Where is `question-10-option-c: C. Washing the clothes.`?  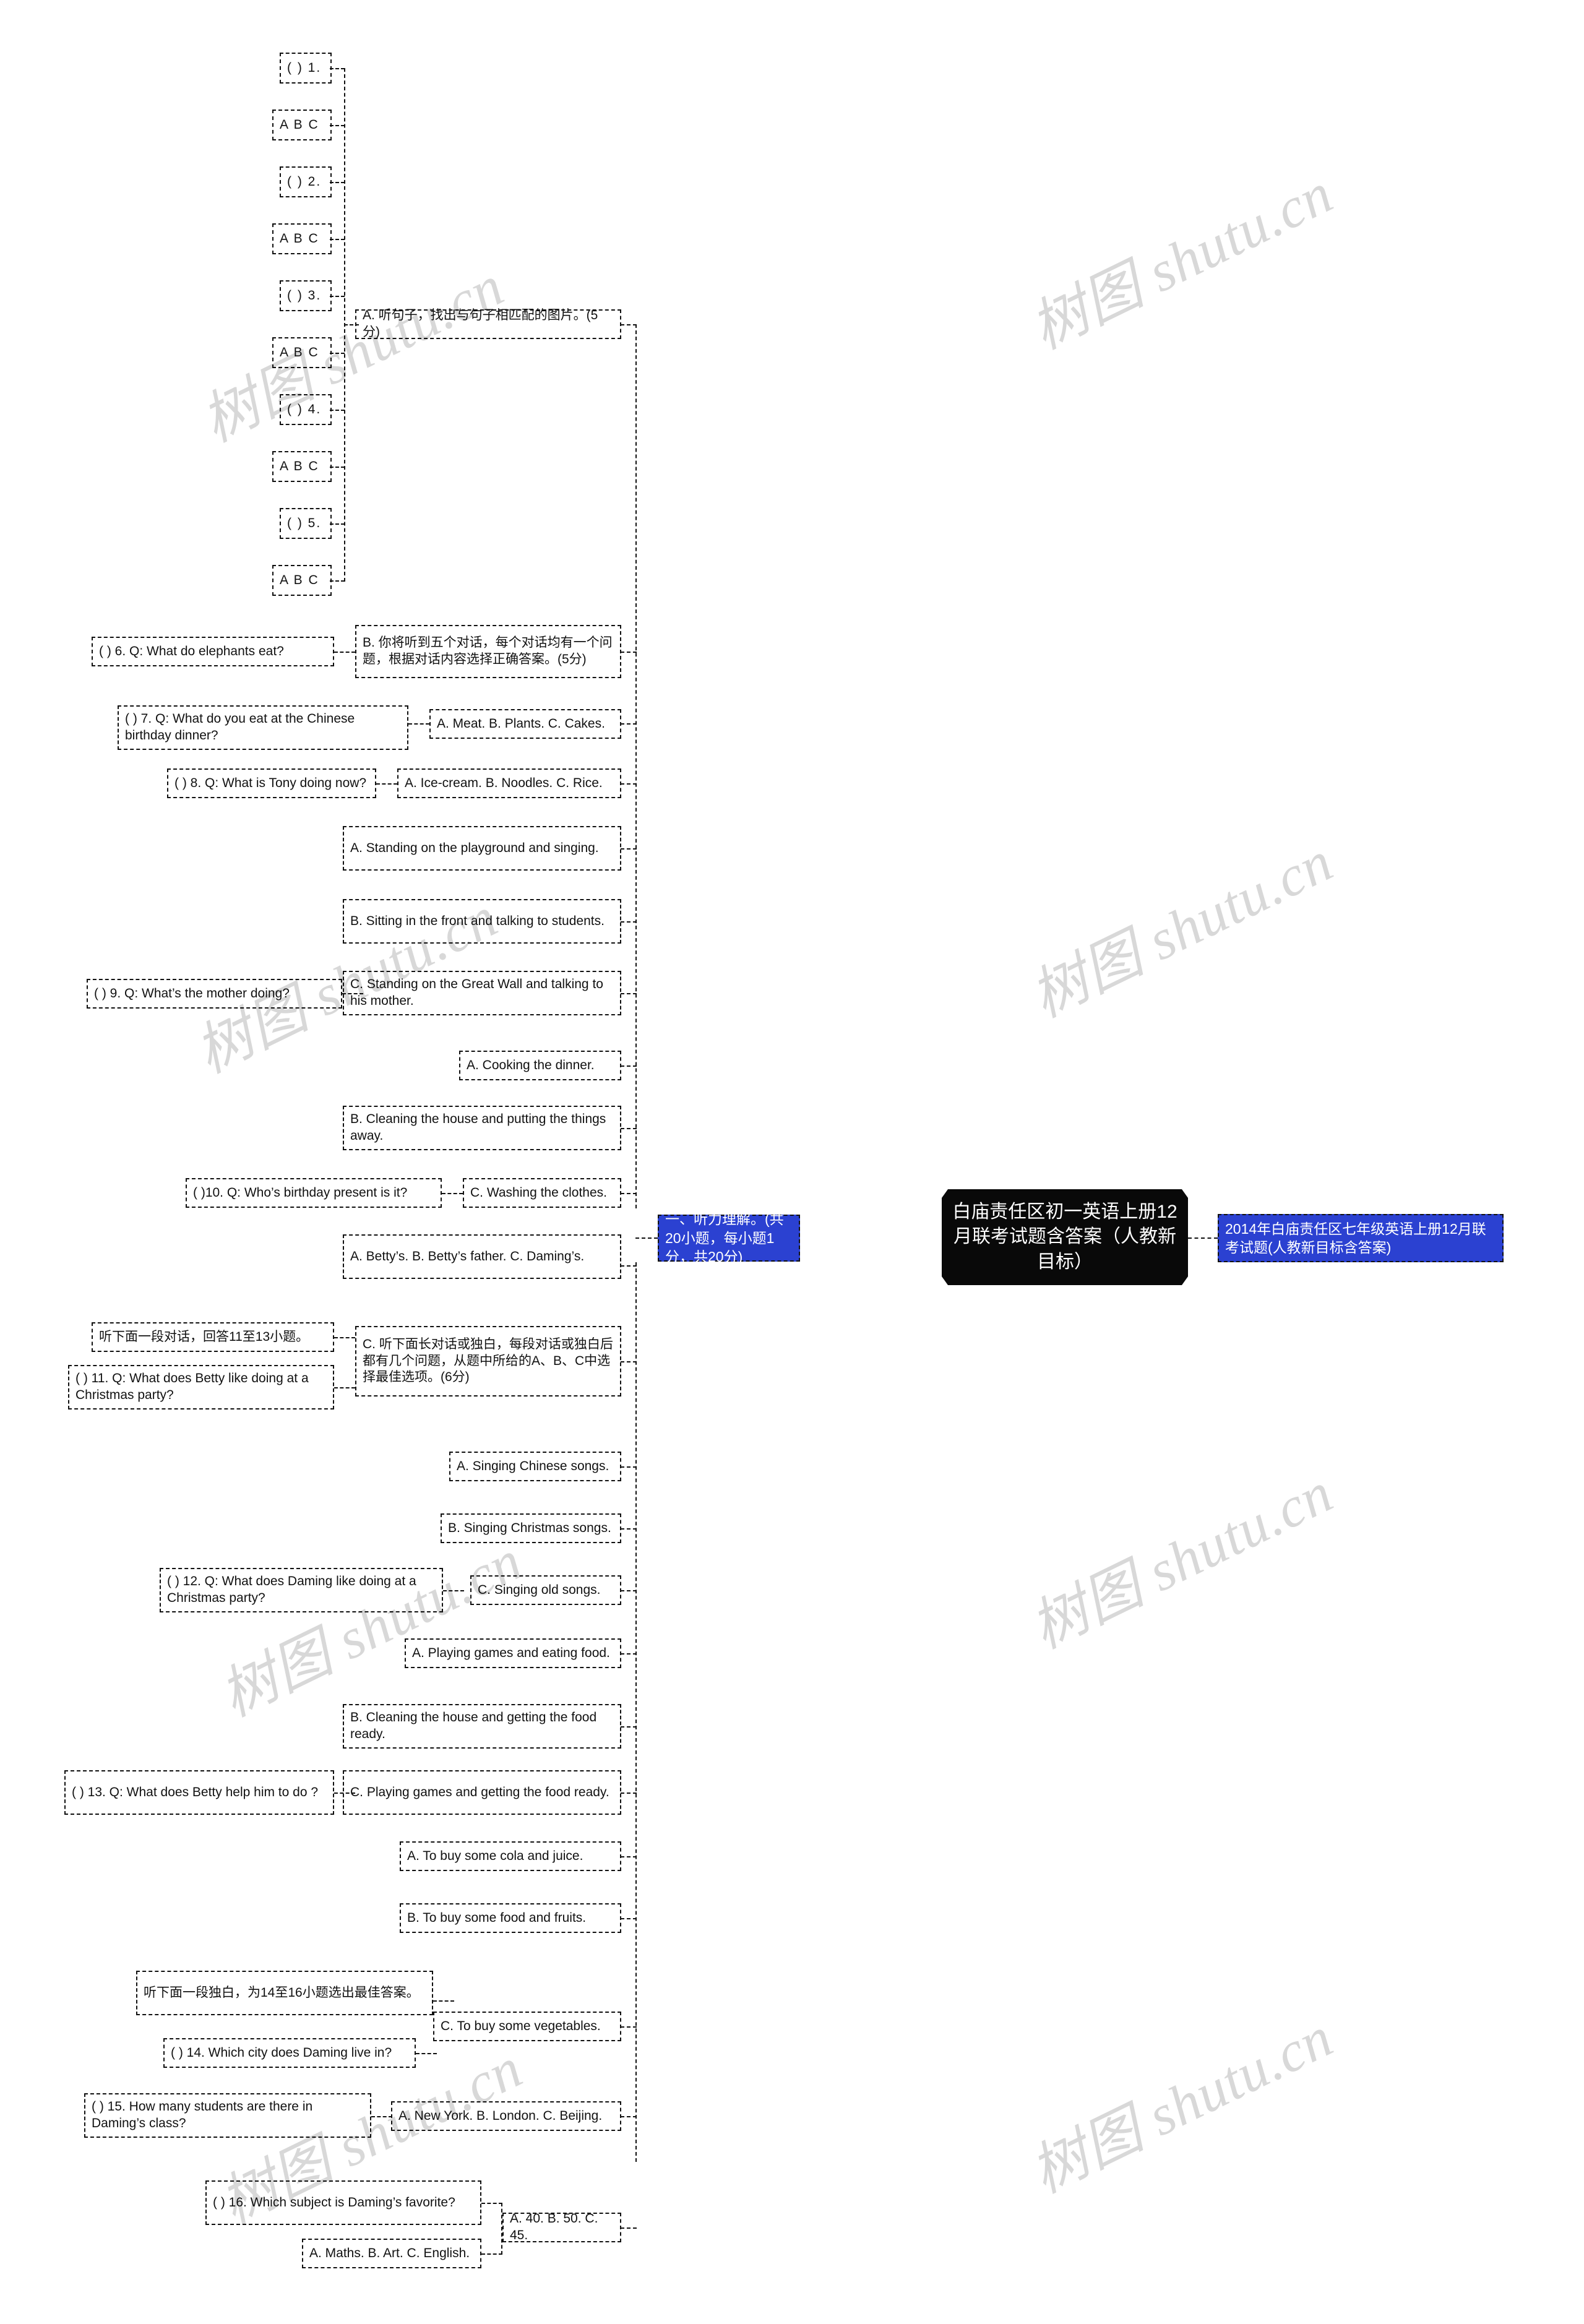
question-10-option-c: C. Washing the clothes. is located at coordinates (542, 1193).